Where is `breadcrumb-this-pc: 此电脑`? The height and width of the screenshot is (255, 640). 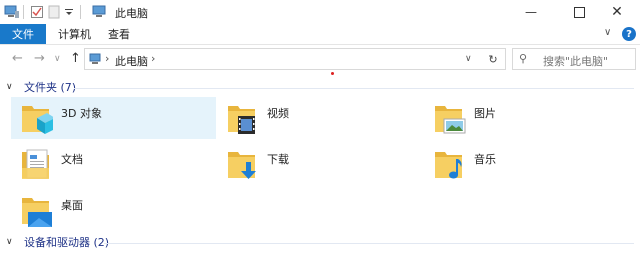 breadcrumb-this-pc: 此电脑 is located at coordinates (131, 61).